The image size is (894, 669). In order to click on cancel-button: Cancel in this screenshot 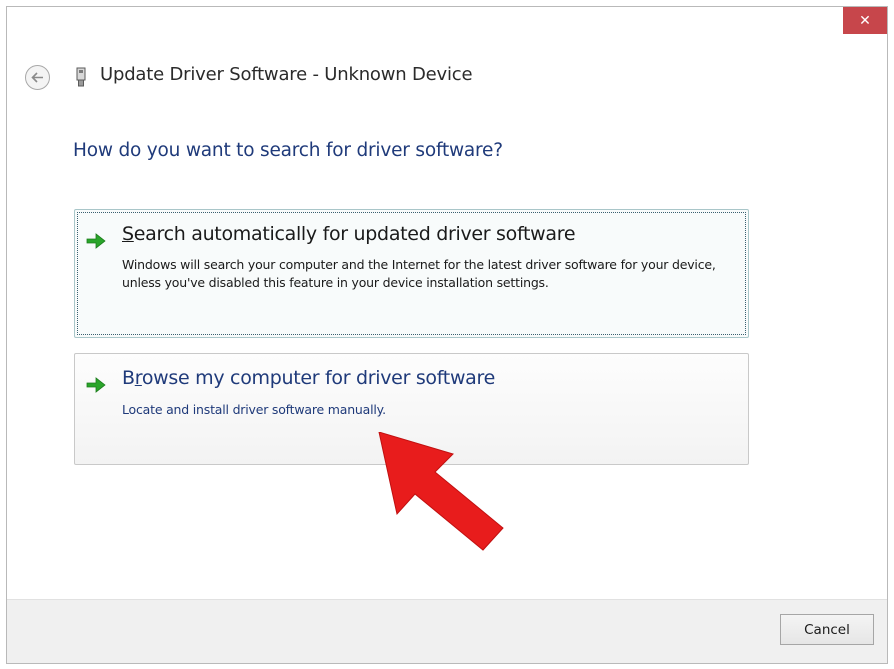, I will do `click(827, 629)`.